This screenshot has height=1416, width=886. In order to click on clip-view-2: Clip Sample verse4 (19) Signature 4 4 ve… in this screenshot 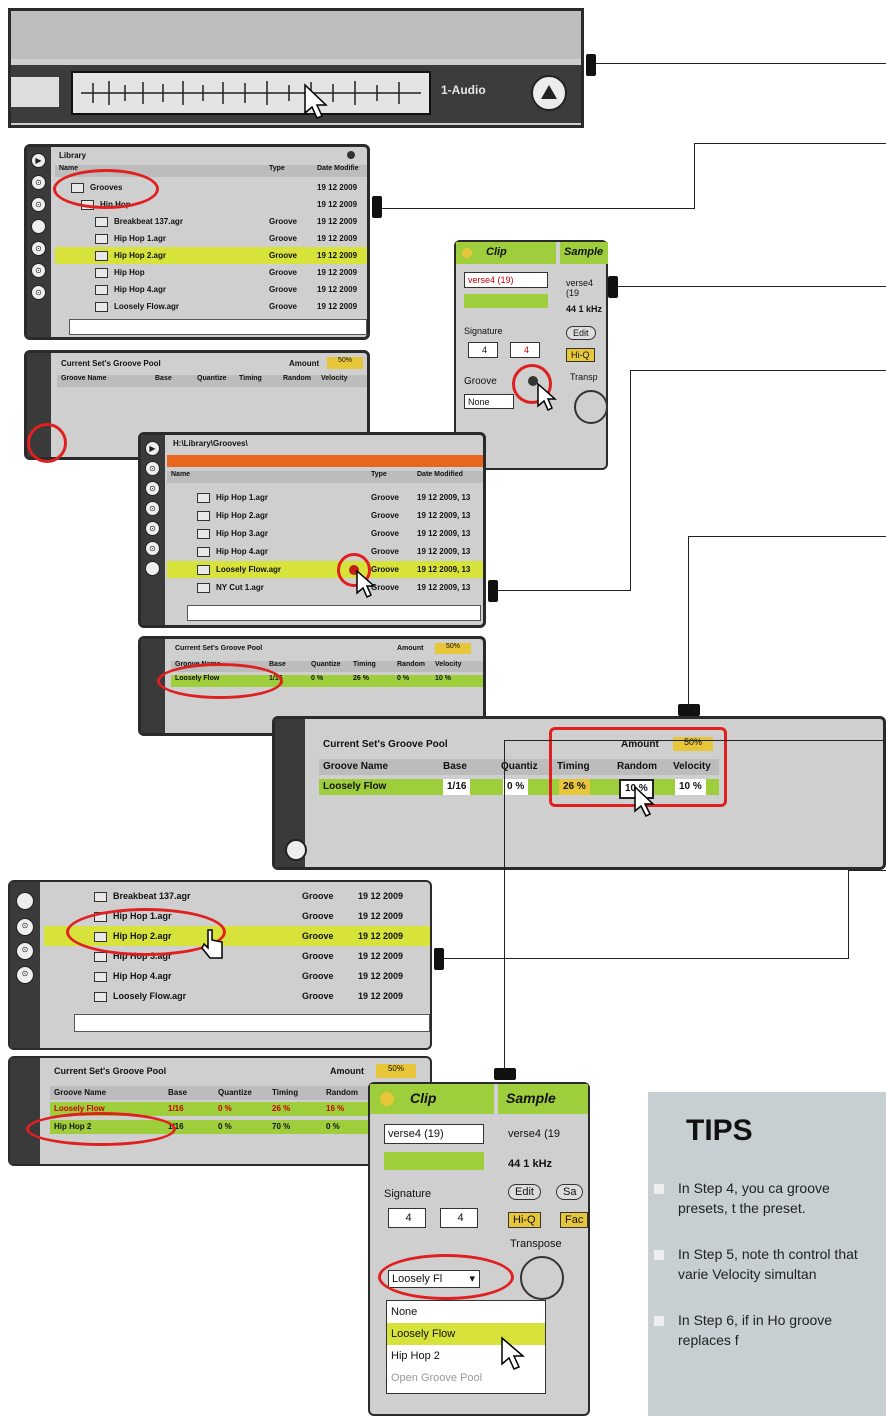, I will do `click(479, 1249)`.